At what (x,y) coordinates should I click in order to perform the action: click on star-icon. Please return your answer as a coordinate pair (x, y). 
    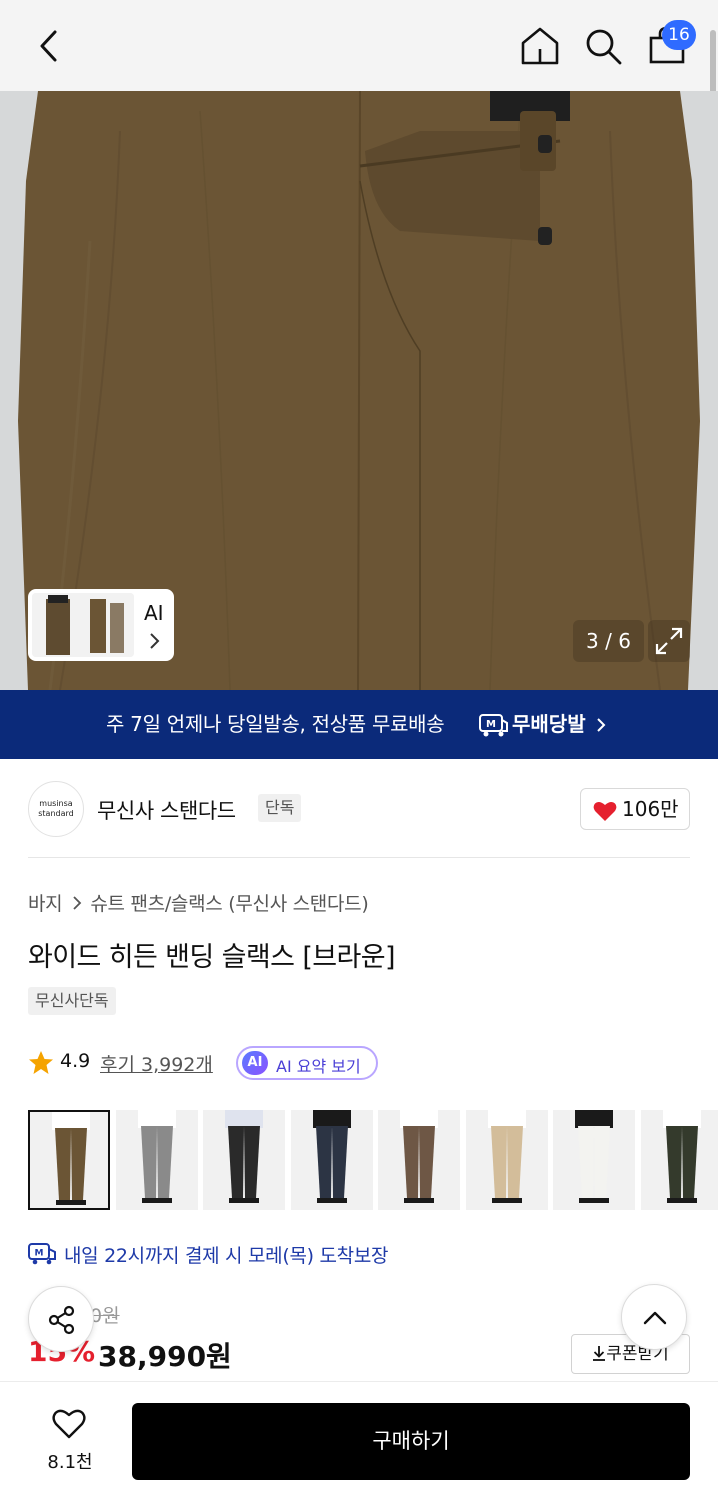
    Looking at the image, I should click on (41, 1062).